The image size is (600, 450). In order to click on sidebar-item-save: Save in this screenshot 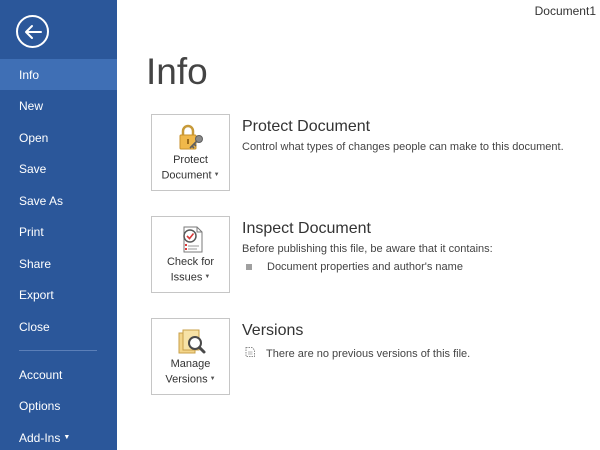, I will do `click(58, 168)`.